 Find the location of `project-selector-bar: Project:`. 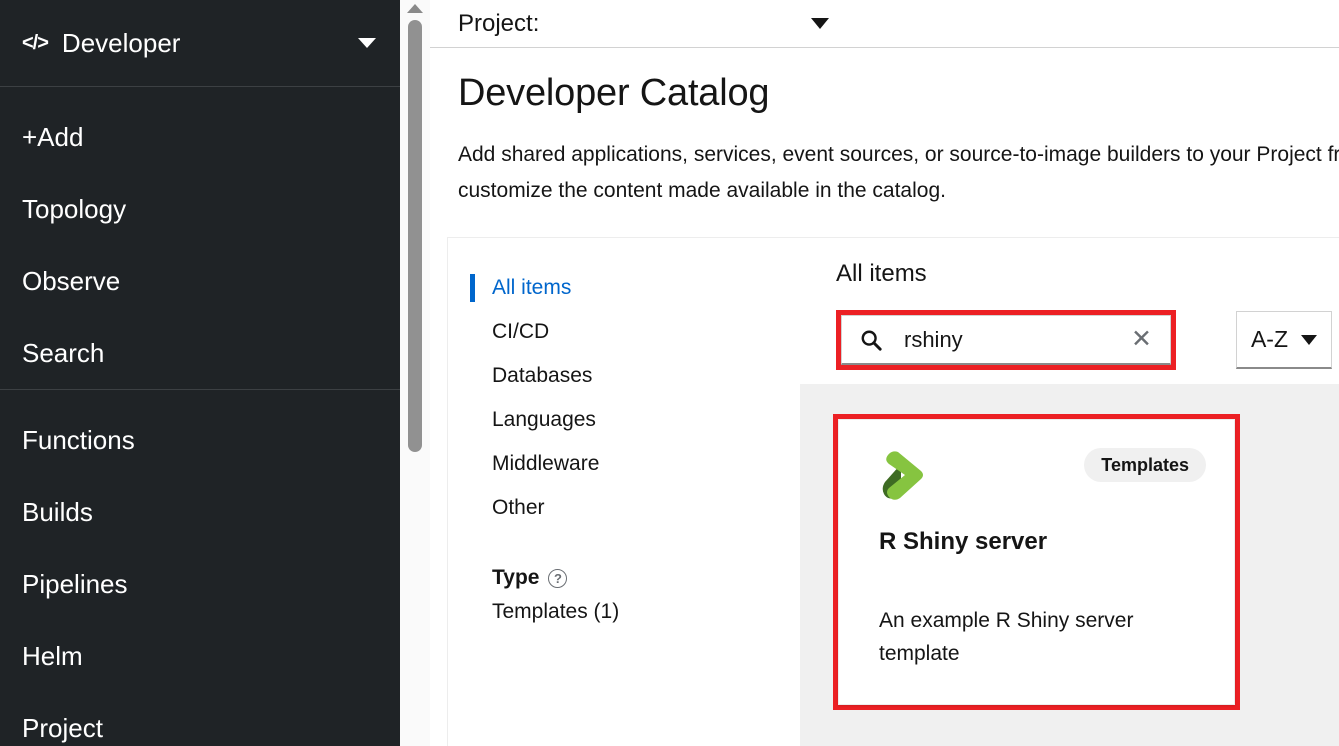

project-selector-bar: Project: is located at coordinates (884, 24).